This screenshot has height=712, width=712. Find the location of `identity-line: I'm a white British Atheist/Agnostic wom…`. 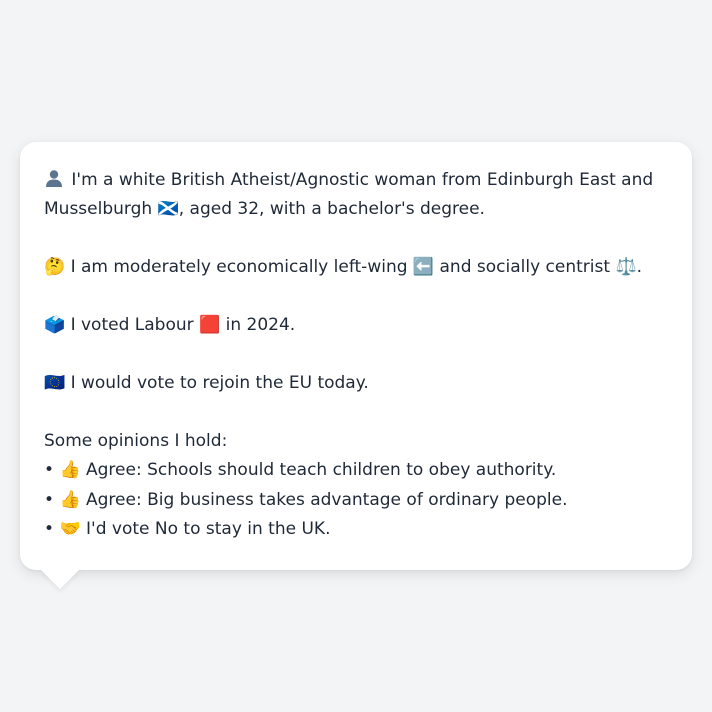

identity-line: I'm a white British Atheist/Agnostic wom… is located at coordinates (356, 195).